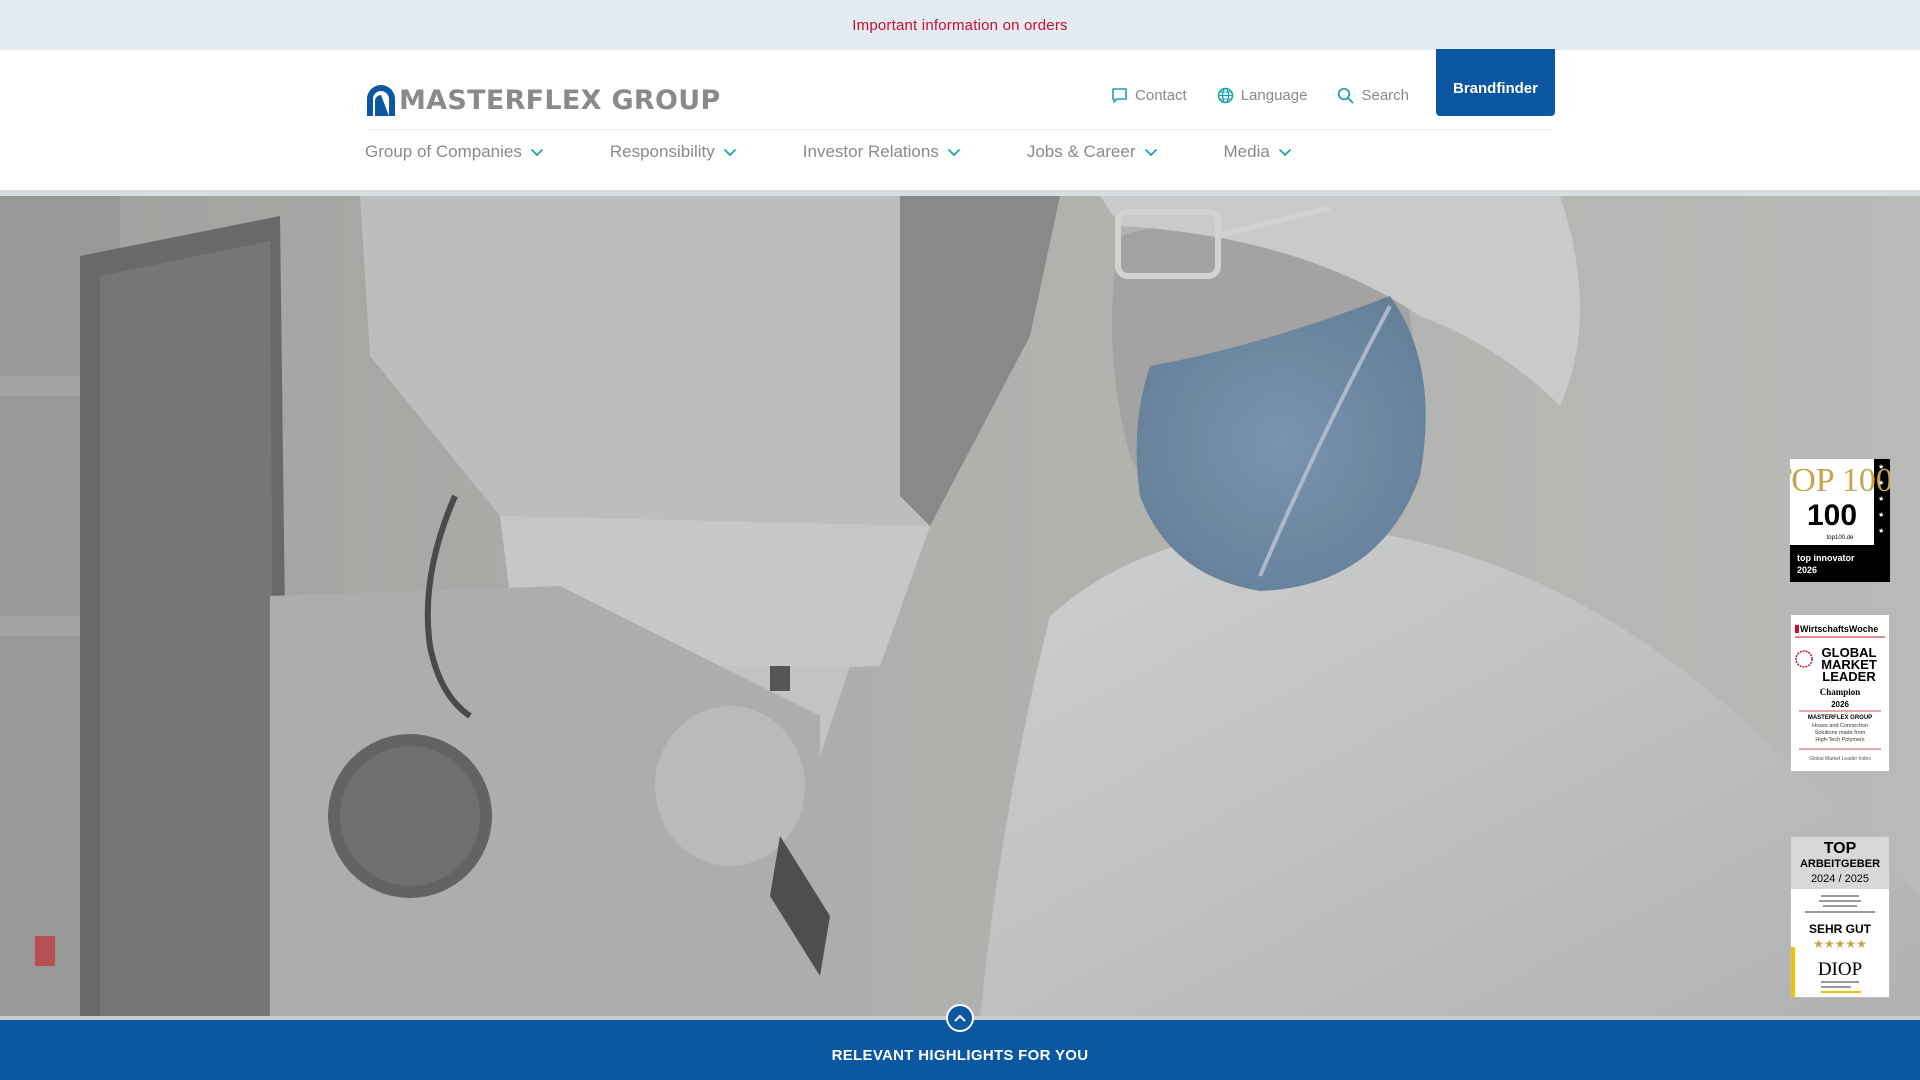  I want to click on nav-label: Investor Relations, so click(870, 151).